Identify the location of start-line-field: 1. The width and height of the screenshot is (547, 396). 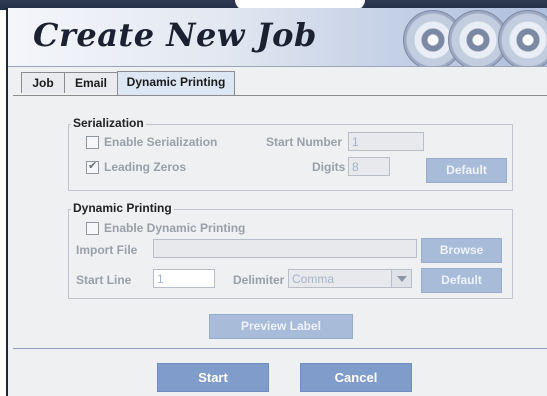
(184, 278).